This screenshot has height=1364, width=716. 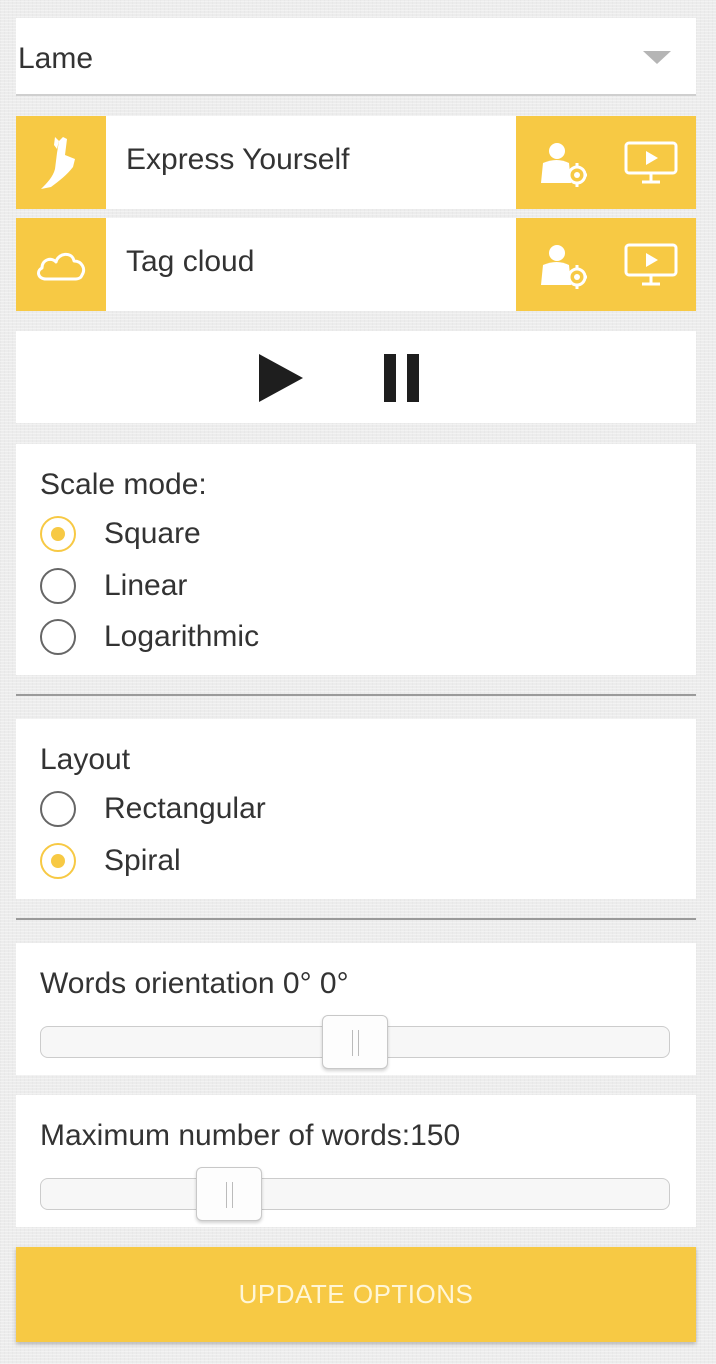 What do you see at coordinates (185, 808) in the screenshot?
I see `radio-label: Rectangular` at bounding box center [185, 808].